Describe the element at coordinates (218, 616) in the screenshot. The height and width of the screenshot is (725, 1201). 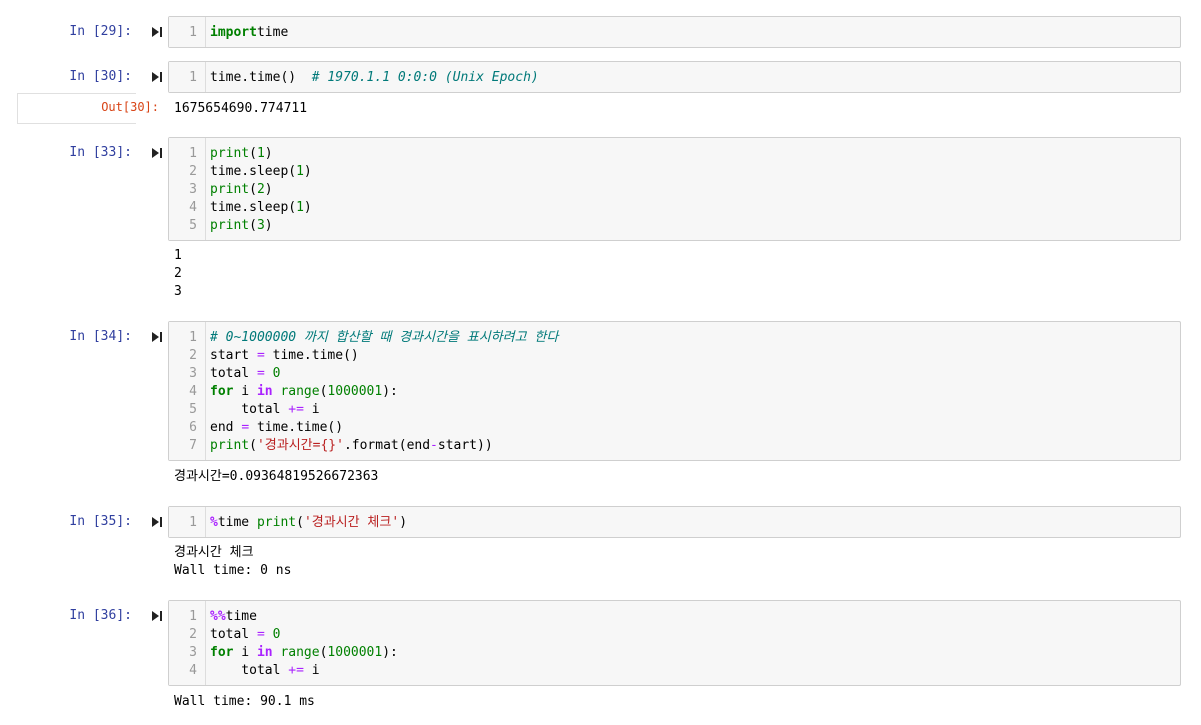
I see `code-token: %%` at that location.